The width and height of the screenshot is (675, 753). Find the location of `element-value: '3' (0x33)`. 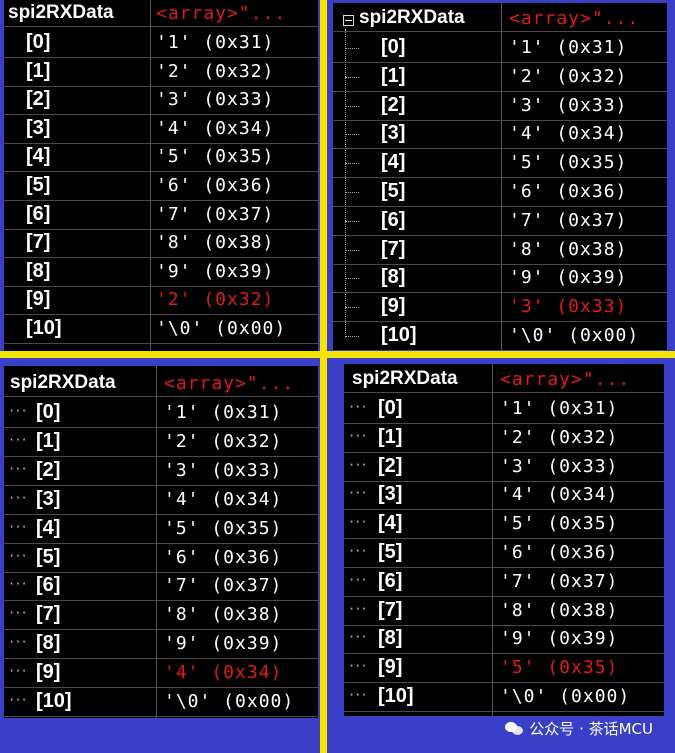

element-value: '3' (0x33) is located at coordinates (559, 466).